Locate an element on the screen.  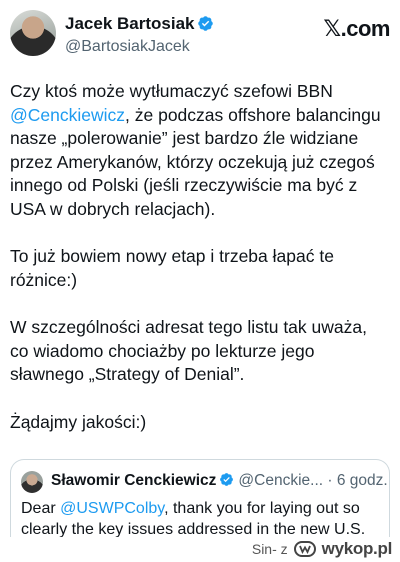
mention-link: @Cenckiewicz is located at coordinates (67, 115).